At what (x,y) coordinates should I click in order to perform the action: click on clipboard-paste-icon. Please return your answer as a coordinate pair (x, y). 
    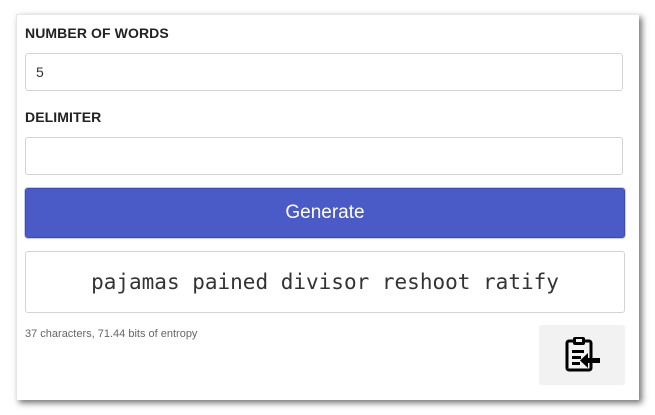
    Looking at the image, I should click on (582, 355).